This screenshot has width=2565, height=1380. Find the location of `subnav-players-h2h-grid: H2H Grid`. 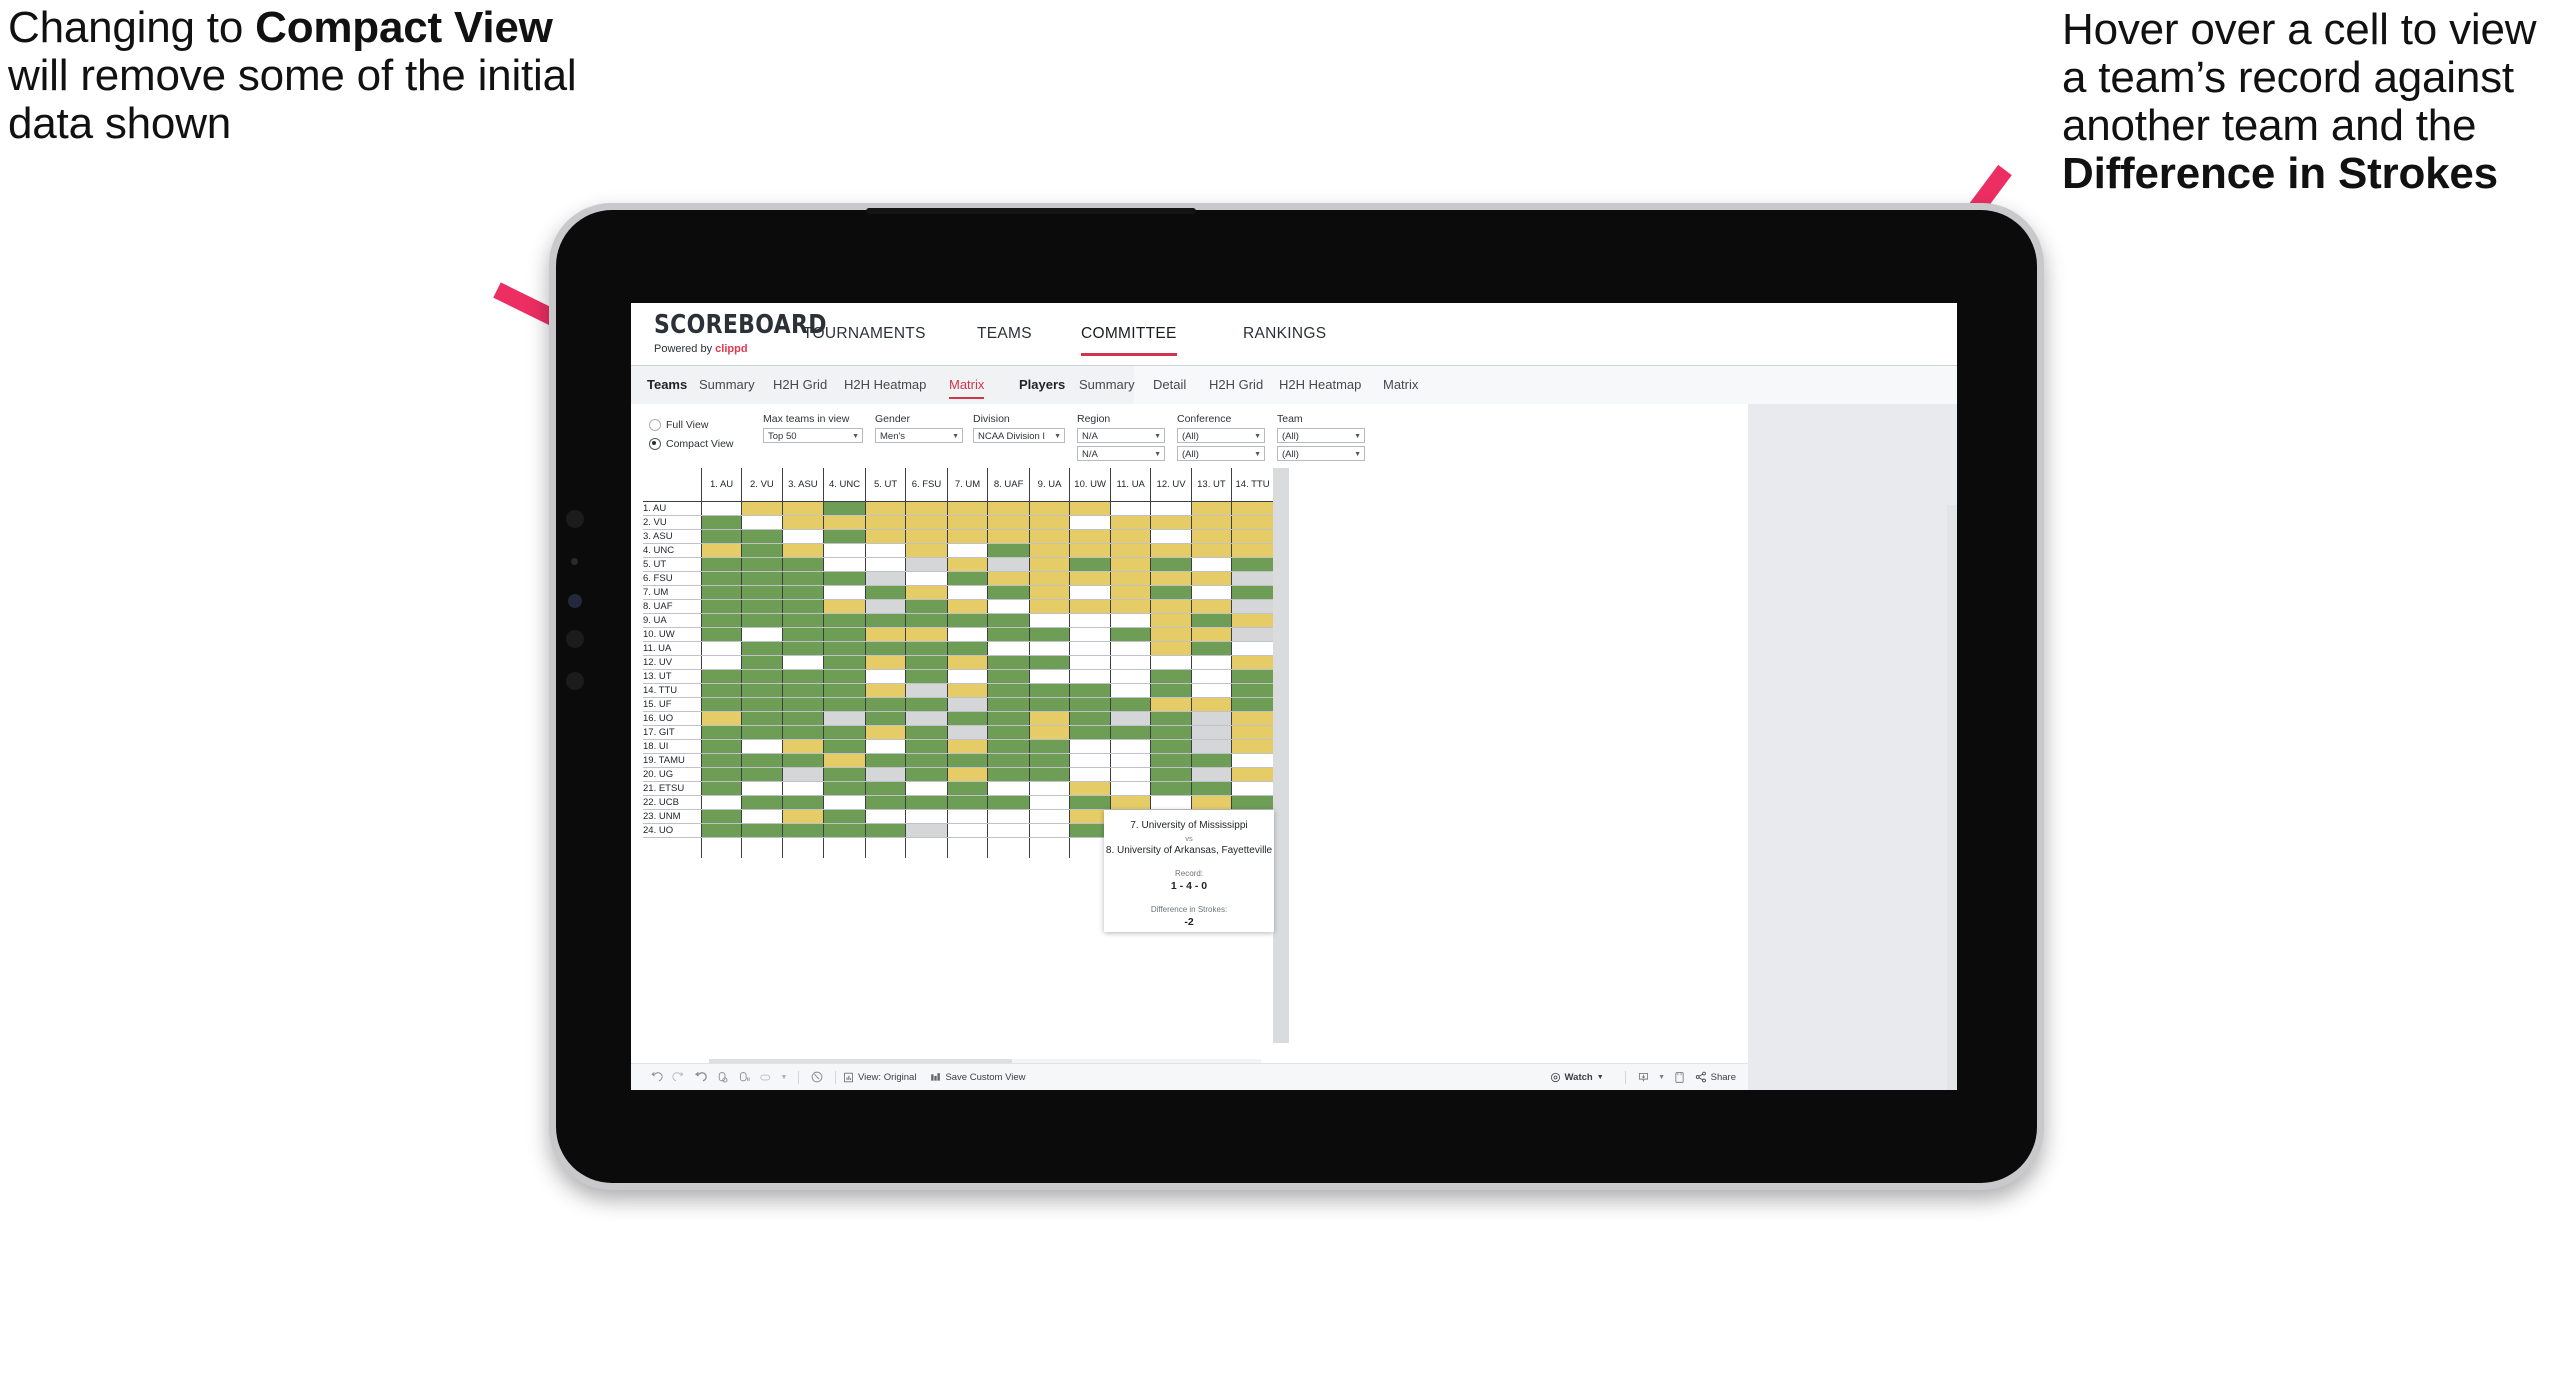

subnav-players-h2h-grid: H2H Grid is located at coordinates (1236, 385).